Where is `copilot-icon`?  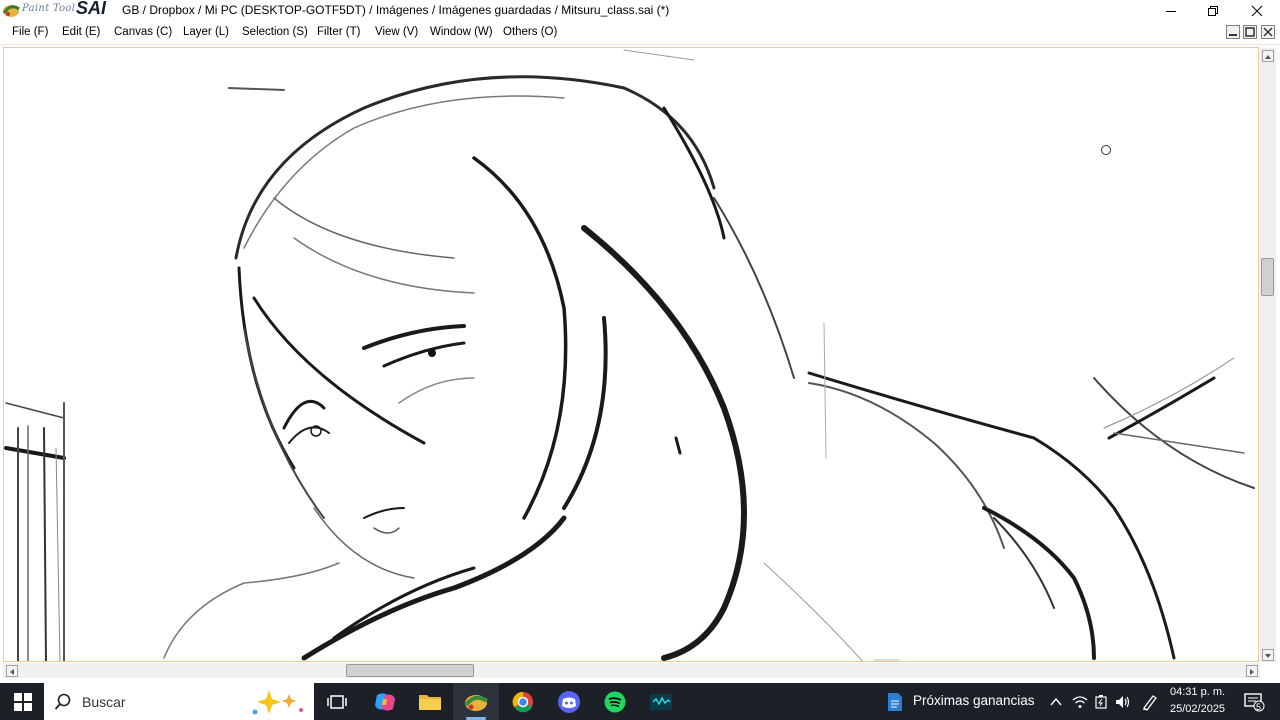
copilot-icon is located at coordinates (385, 701).